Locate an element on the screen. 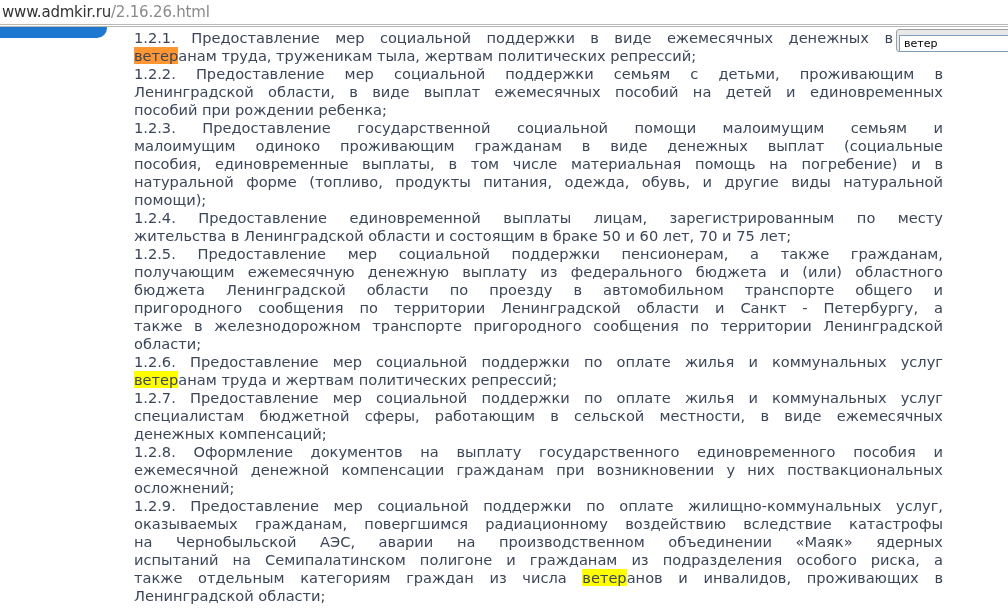 The width and height of the screenshot is (1008, 611). list-paragraph: 1.2.9. Предоставление мер социальной поддержки по оплате жилищно-коммунальных услуг, оказываемых гражданам, повергшимся радиационному воздействию вследствие катастрофы на Чернобыльской АЭС, аварии на производственном объединении «Маяк» ядерных испытаний на Семипалатинском полигоне и гражданам из подразделения особого риска, а также отдельным категориям граждан из числа ветеранов и инвалидов, проживающих в Ленинградской области; is located at coordinates (538, 551).